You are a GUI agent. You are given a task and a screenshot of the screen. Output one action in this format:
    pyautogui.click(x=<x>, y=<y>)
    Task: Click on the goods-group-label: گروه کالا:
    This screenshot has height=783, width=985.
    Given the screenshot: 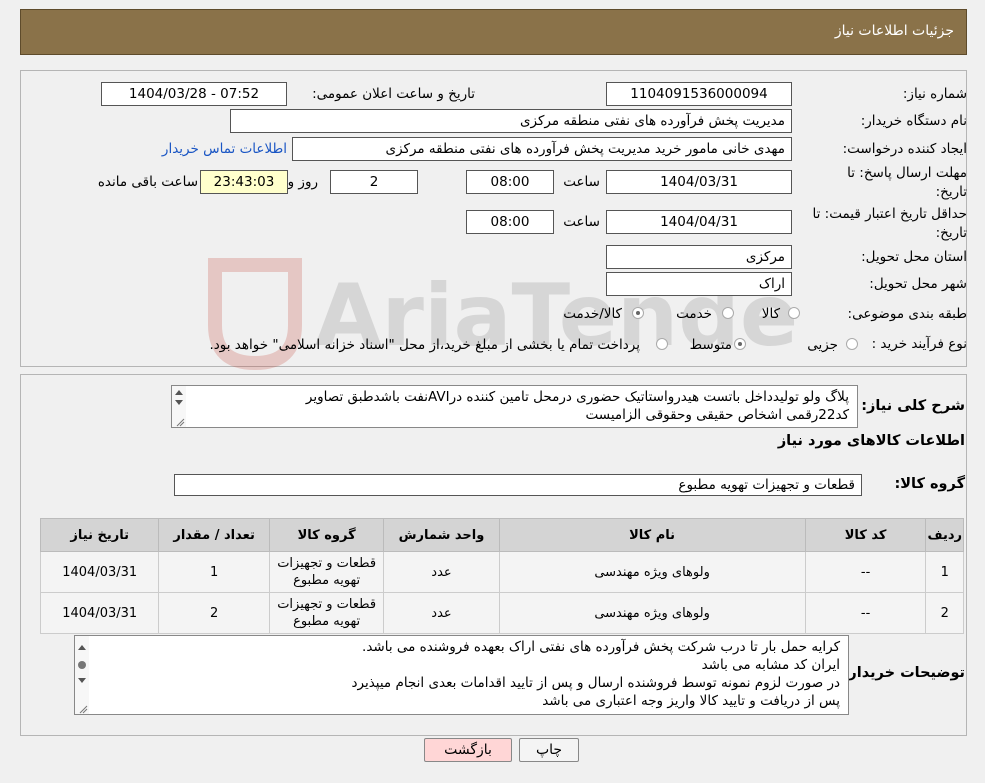 What is the action you would take?
    pyautogui.click(x=929, y=484)
    